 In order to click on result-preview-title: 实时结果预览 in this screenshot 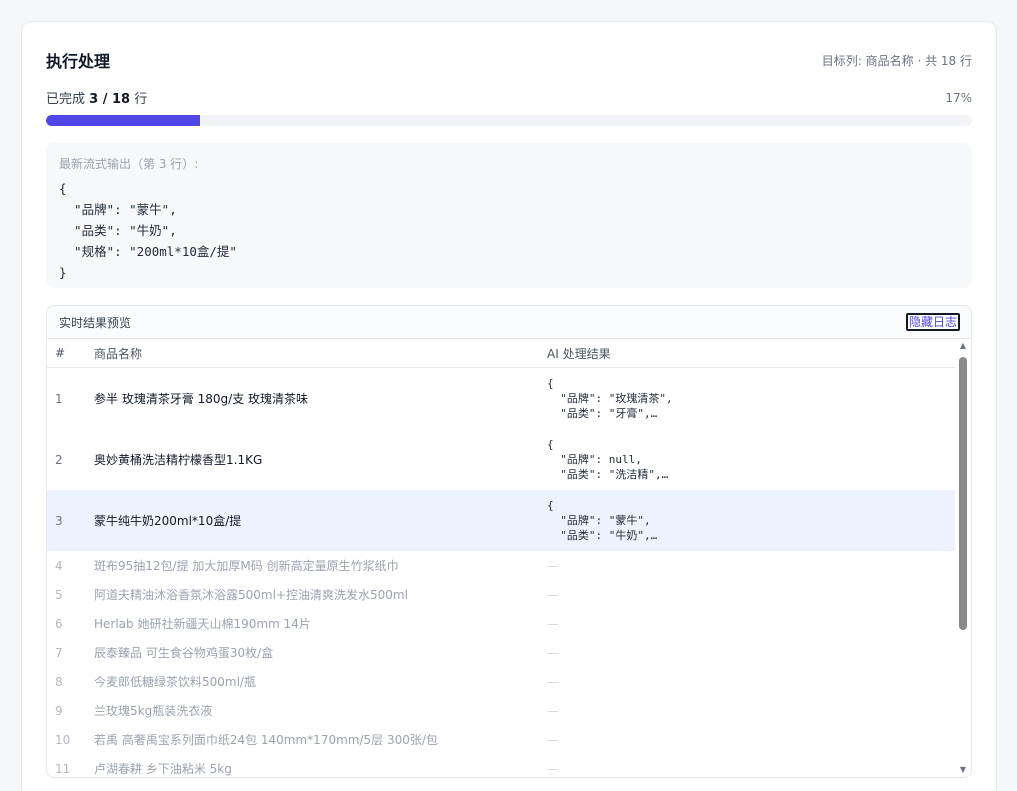, I will do `click(95, 322)`.